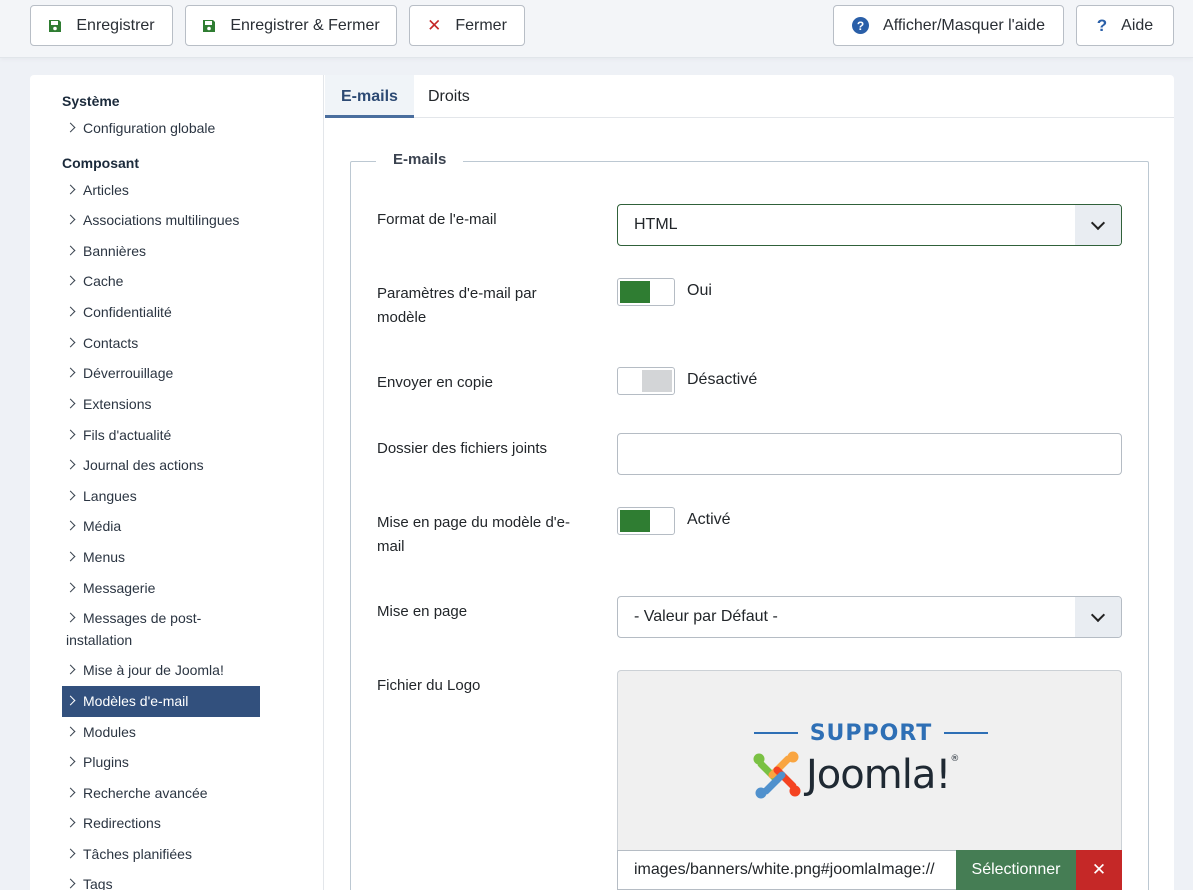  I want to click on sidebar-item-redirects: Redirections, so click(161, 823).